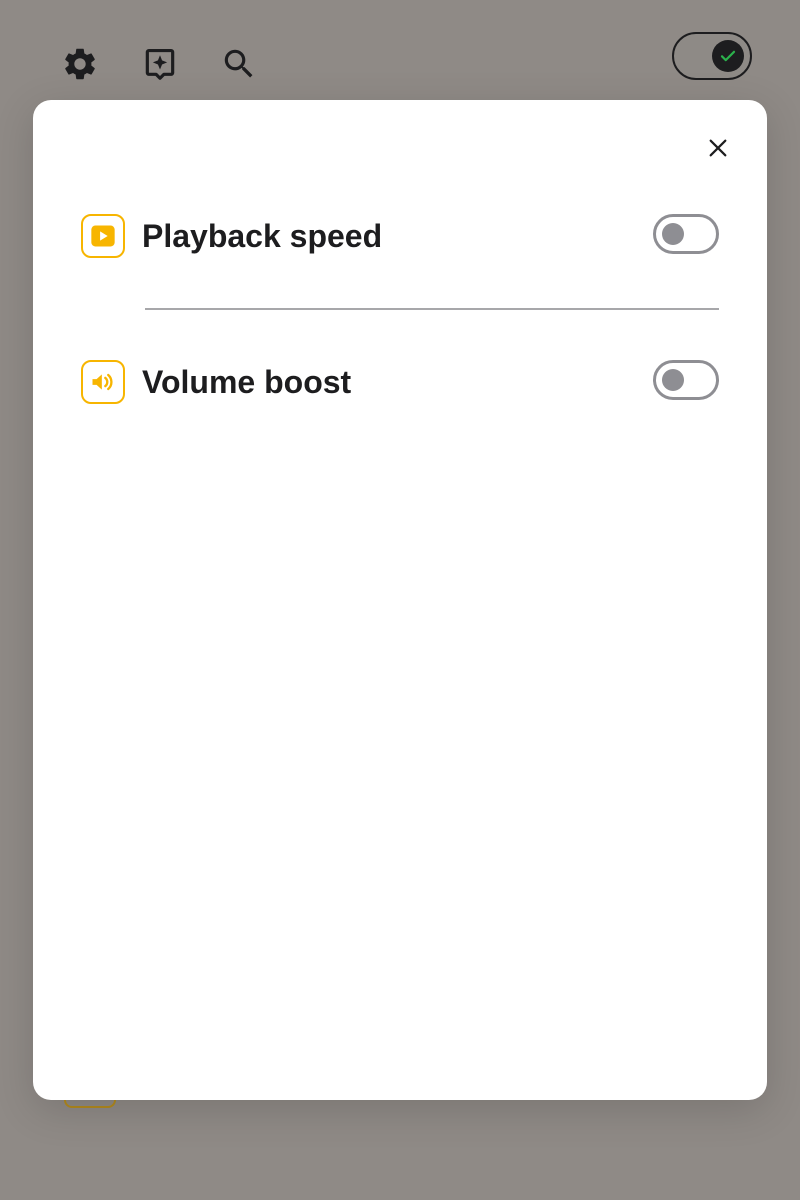 Image resolution: width=800 pixels, height=1200 pixels. I want to click on top-bar, so click(400, 50).